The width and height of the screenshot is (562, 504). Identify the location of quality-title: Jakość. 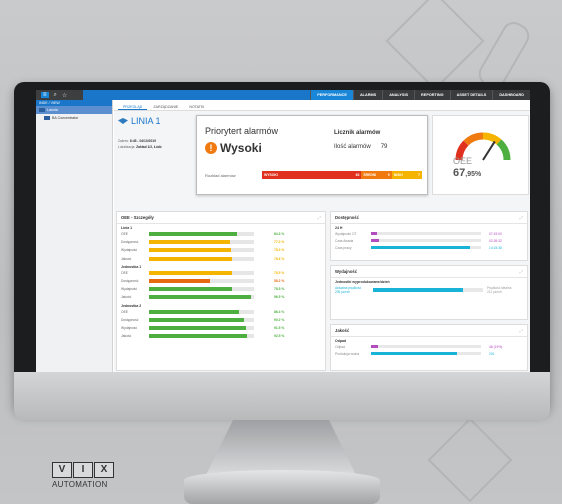
(342, 330).